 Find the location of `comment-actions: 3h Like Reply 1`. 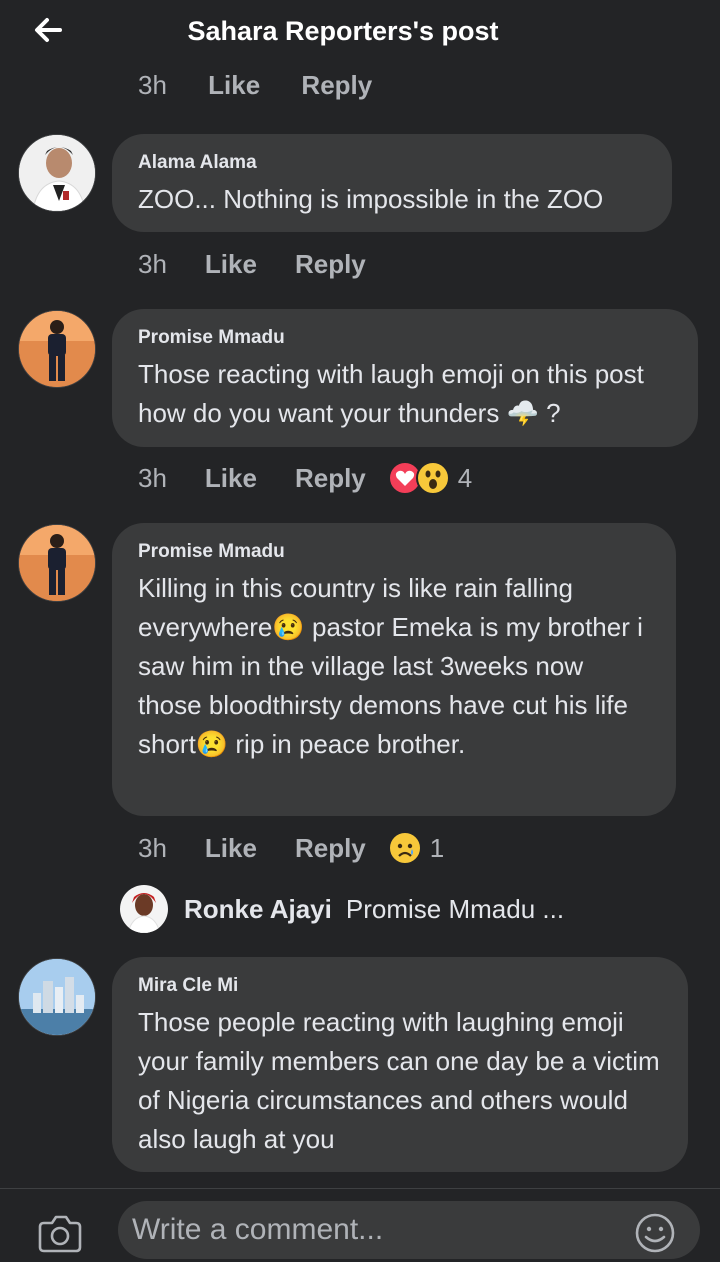

comment-actions: 3h Like Reply 1 is located at coordinates (291, 848).